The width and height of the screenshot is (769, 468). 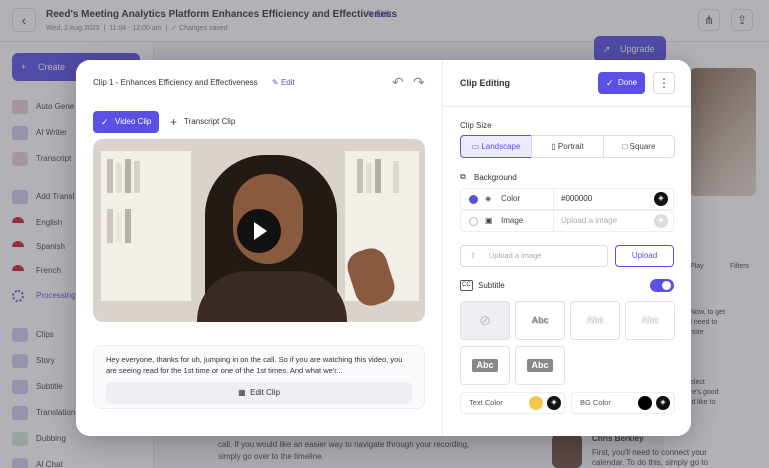 I want to click on background-label: Background, so click(x=495, y=177).